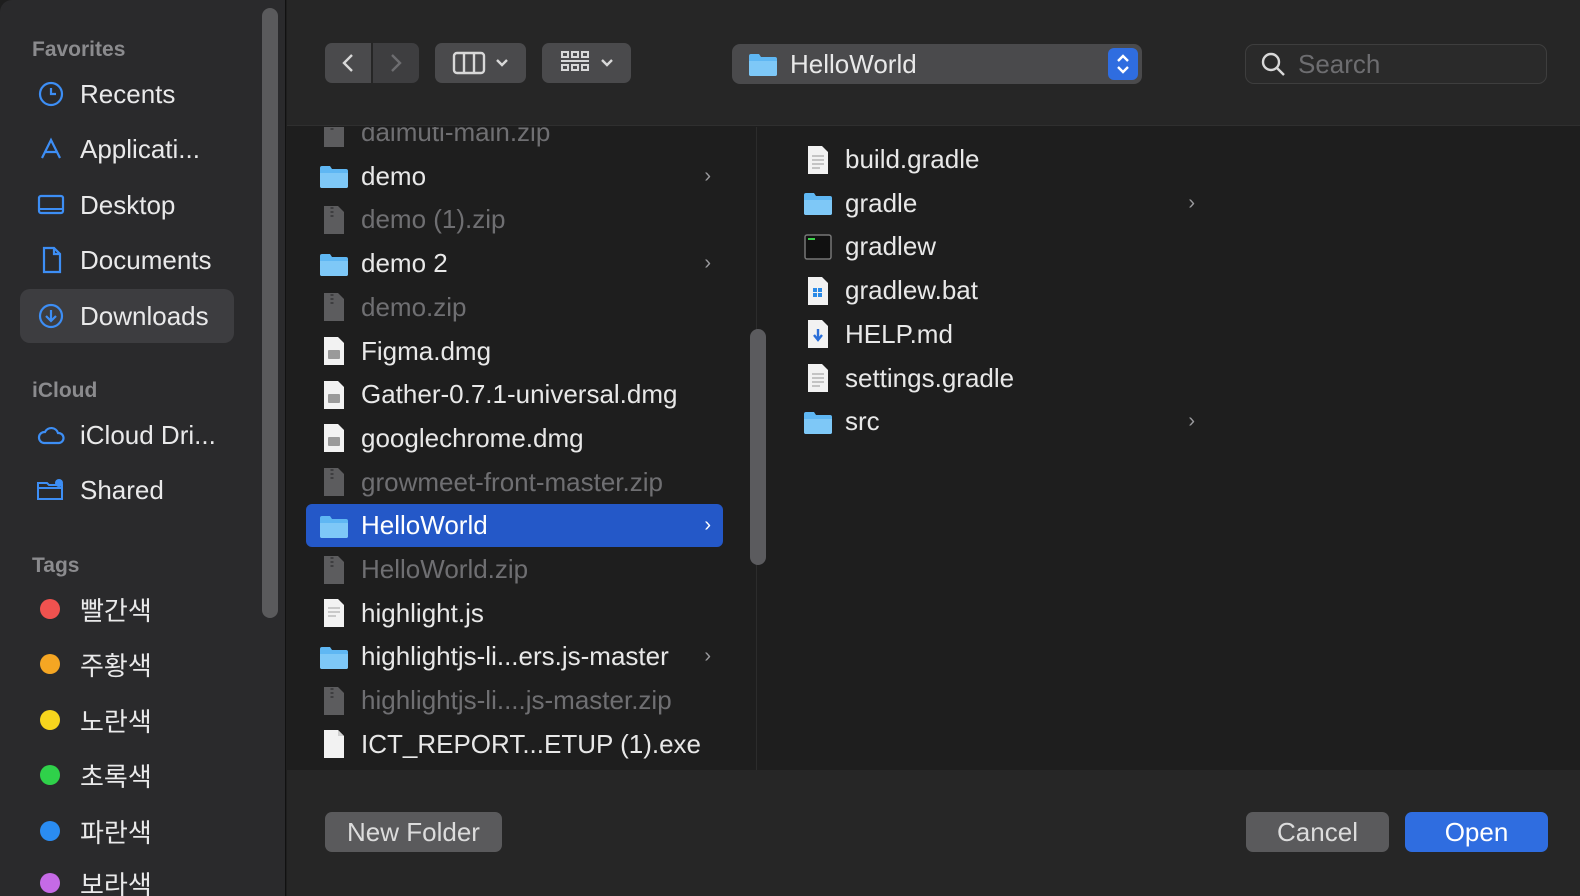 This screenshot has height=896, width=1580. I want to click on list-item: highlightjs-li....js-master.zip, so click(514, 700).